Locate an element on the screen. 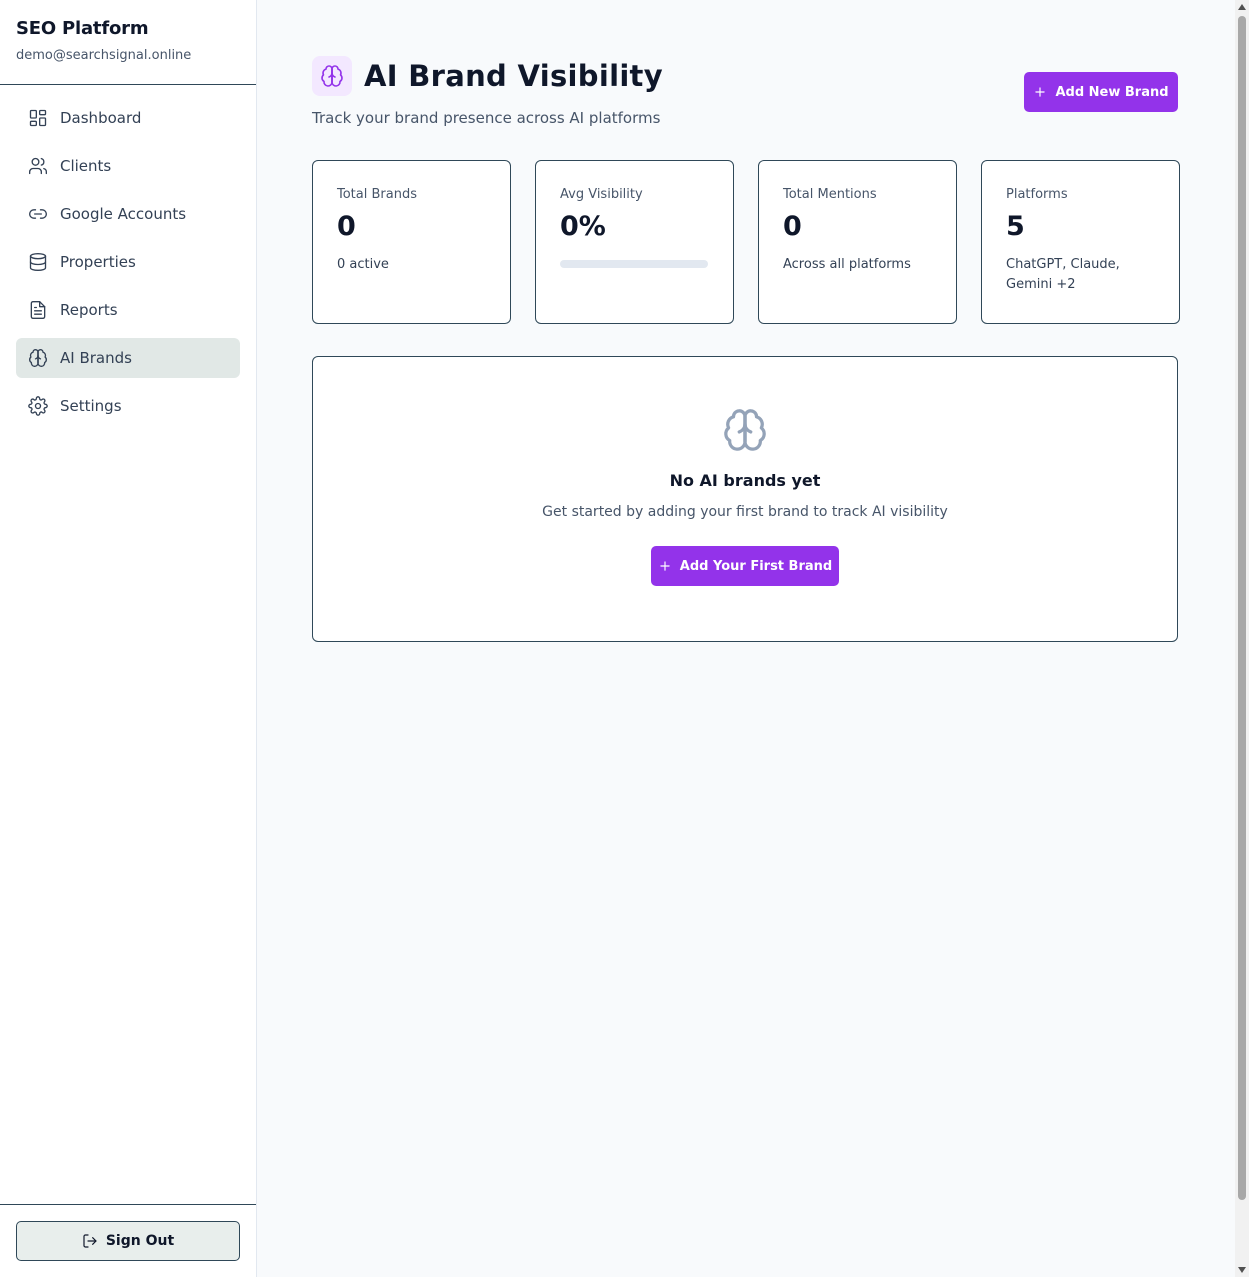 The width and height of the screenshot is (1249, 1277). sidebar-item-ai-brands: AI Brands is located at coordinates (128, 358).